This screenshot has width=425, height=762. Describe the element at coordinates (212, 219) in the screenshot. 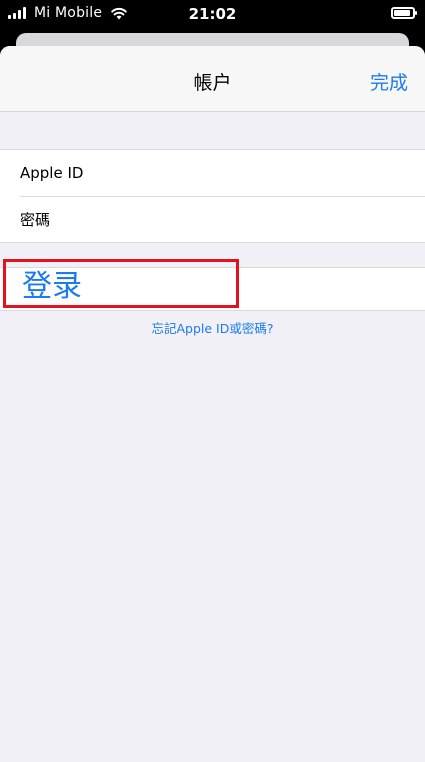

I see `password-field: 密碼` at that location.